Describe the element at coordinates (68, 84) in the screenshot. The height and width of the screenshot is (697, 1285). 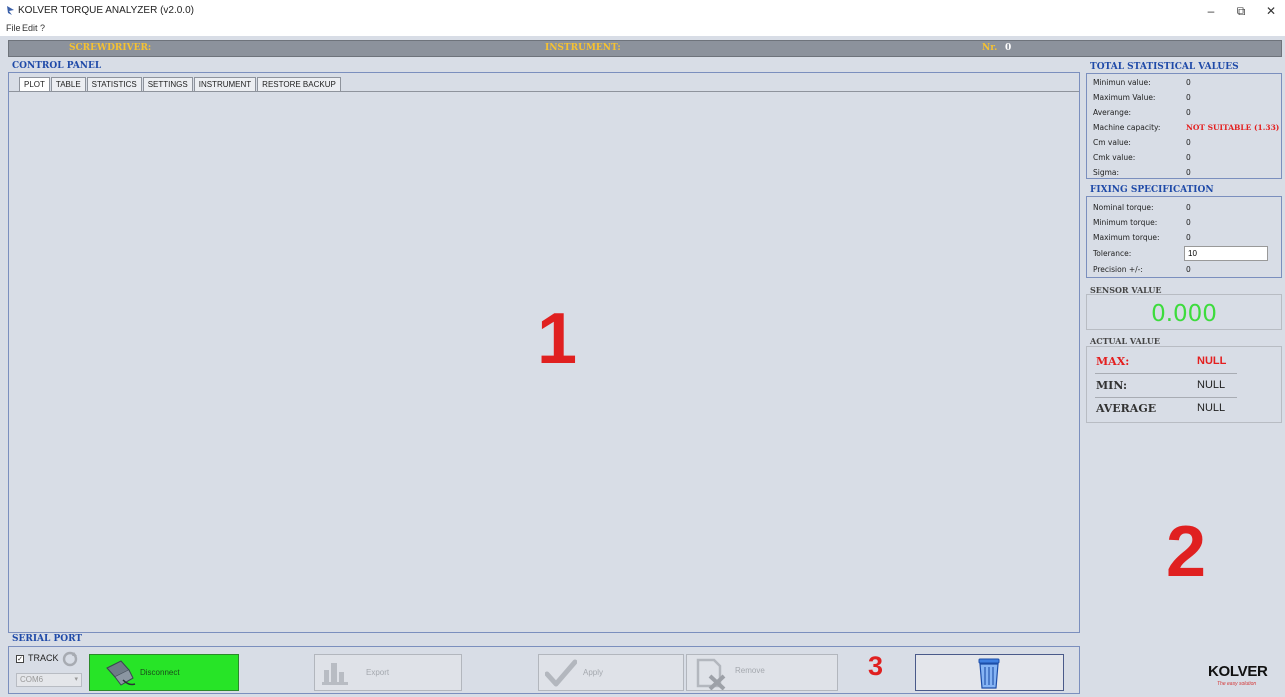
I see `tab-table: TABLE` at that location.